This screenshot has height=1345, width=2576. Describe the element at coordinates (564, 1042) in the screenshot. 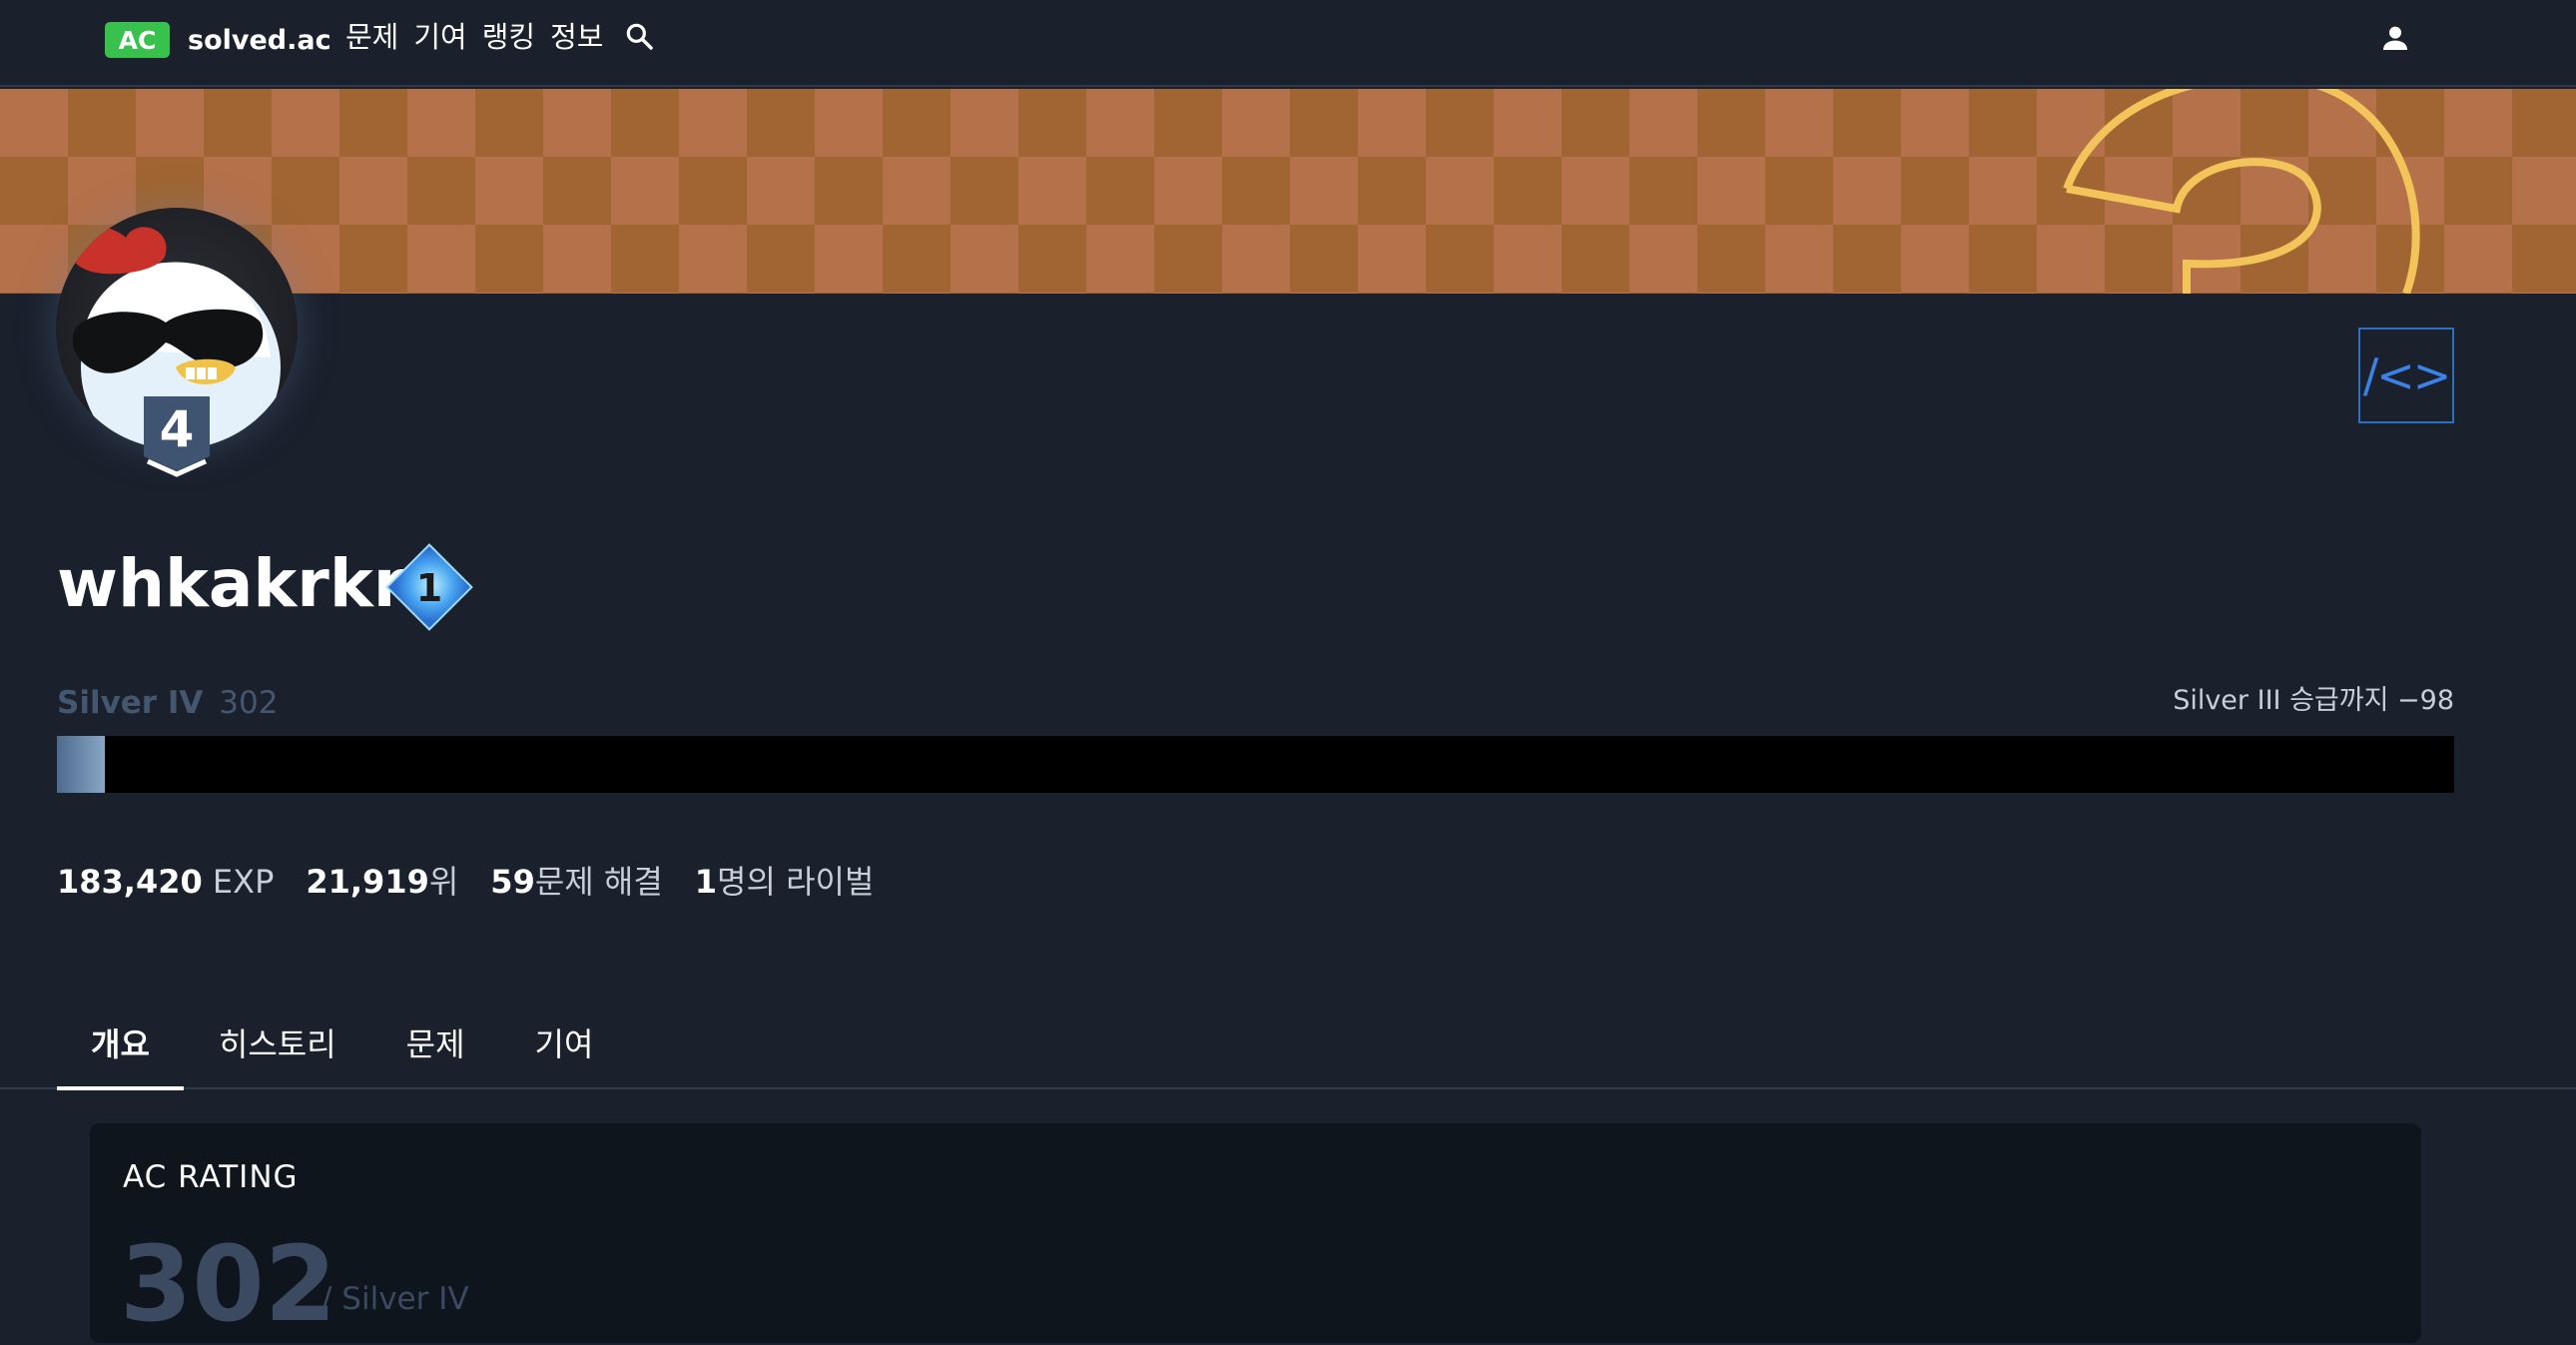

I see `tab-contribute: 기여` at that location.